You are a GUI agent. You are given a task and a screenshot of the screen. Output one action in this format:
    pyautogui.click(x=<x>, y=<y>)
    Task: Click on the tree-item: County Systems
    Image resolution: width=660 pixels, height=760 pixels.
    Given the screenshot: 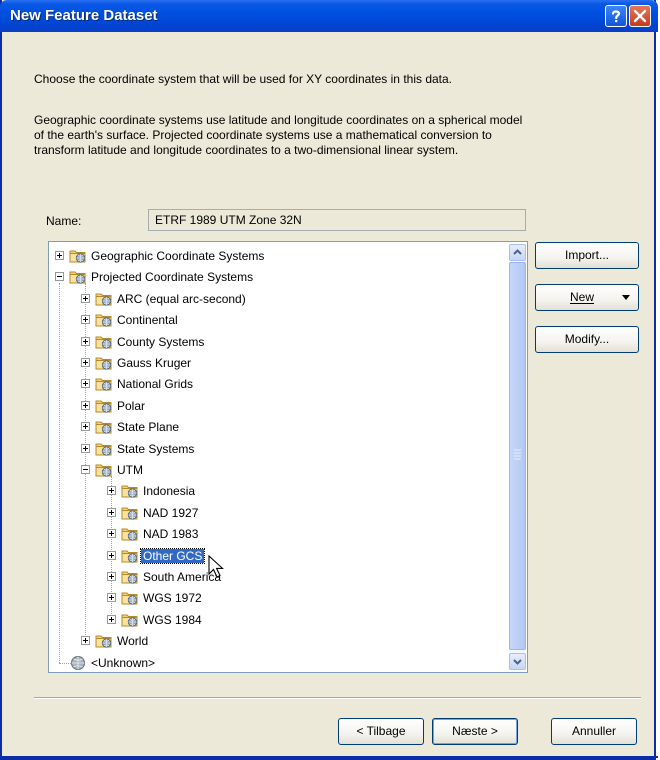 What is the action you would take?
    pyautogui.click(x=276, y=342)
    